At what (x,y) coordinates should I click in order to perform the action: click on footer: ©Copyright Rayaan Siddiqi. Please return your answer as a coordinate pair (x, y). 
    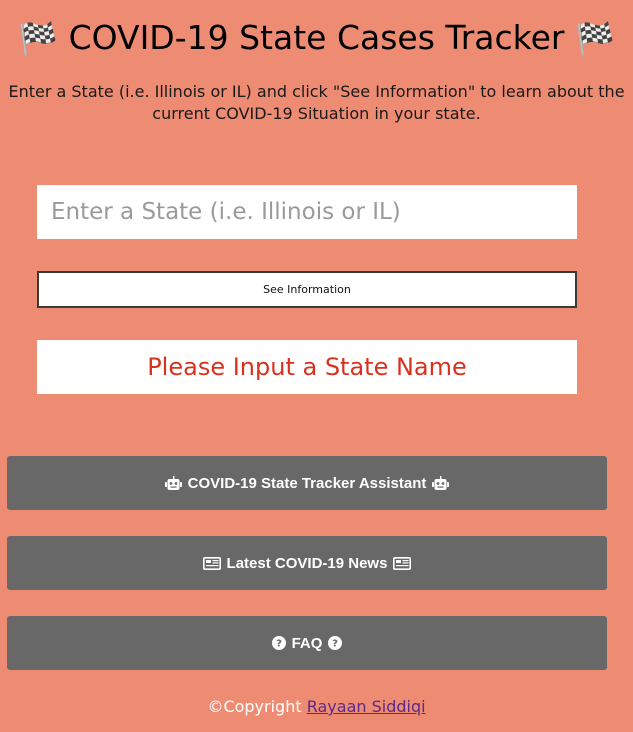
    Looking at the image, I should click on (316, 706).